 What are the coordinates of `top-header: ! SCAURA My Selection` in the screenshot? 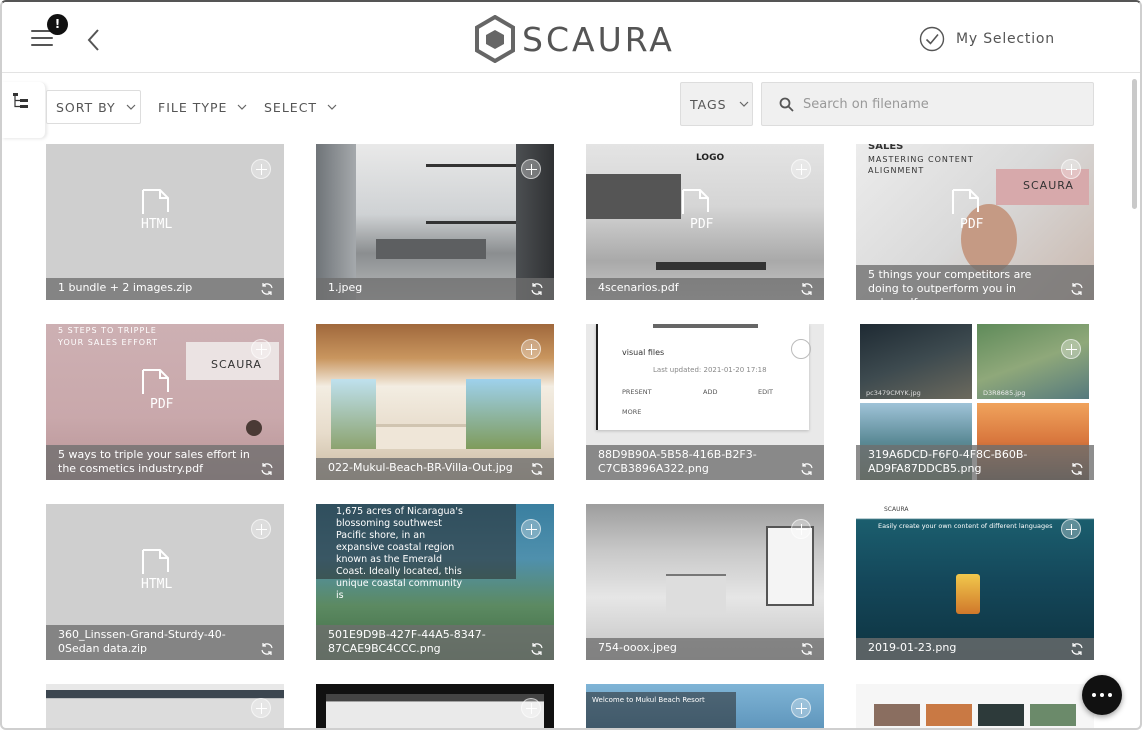 It's located at (571, 37).